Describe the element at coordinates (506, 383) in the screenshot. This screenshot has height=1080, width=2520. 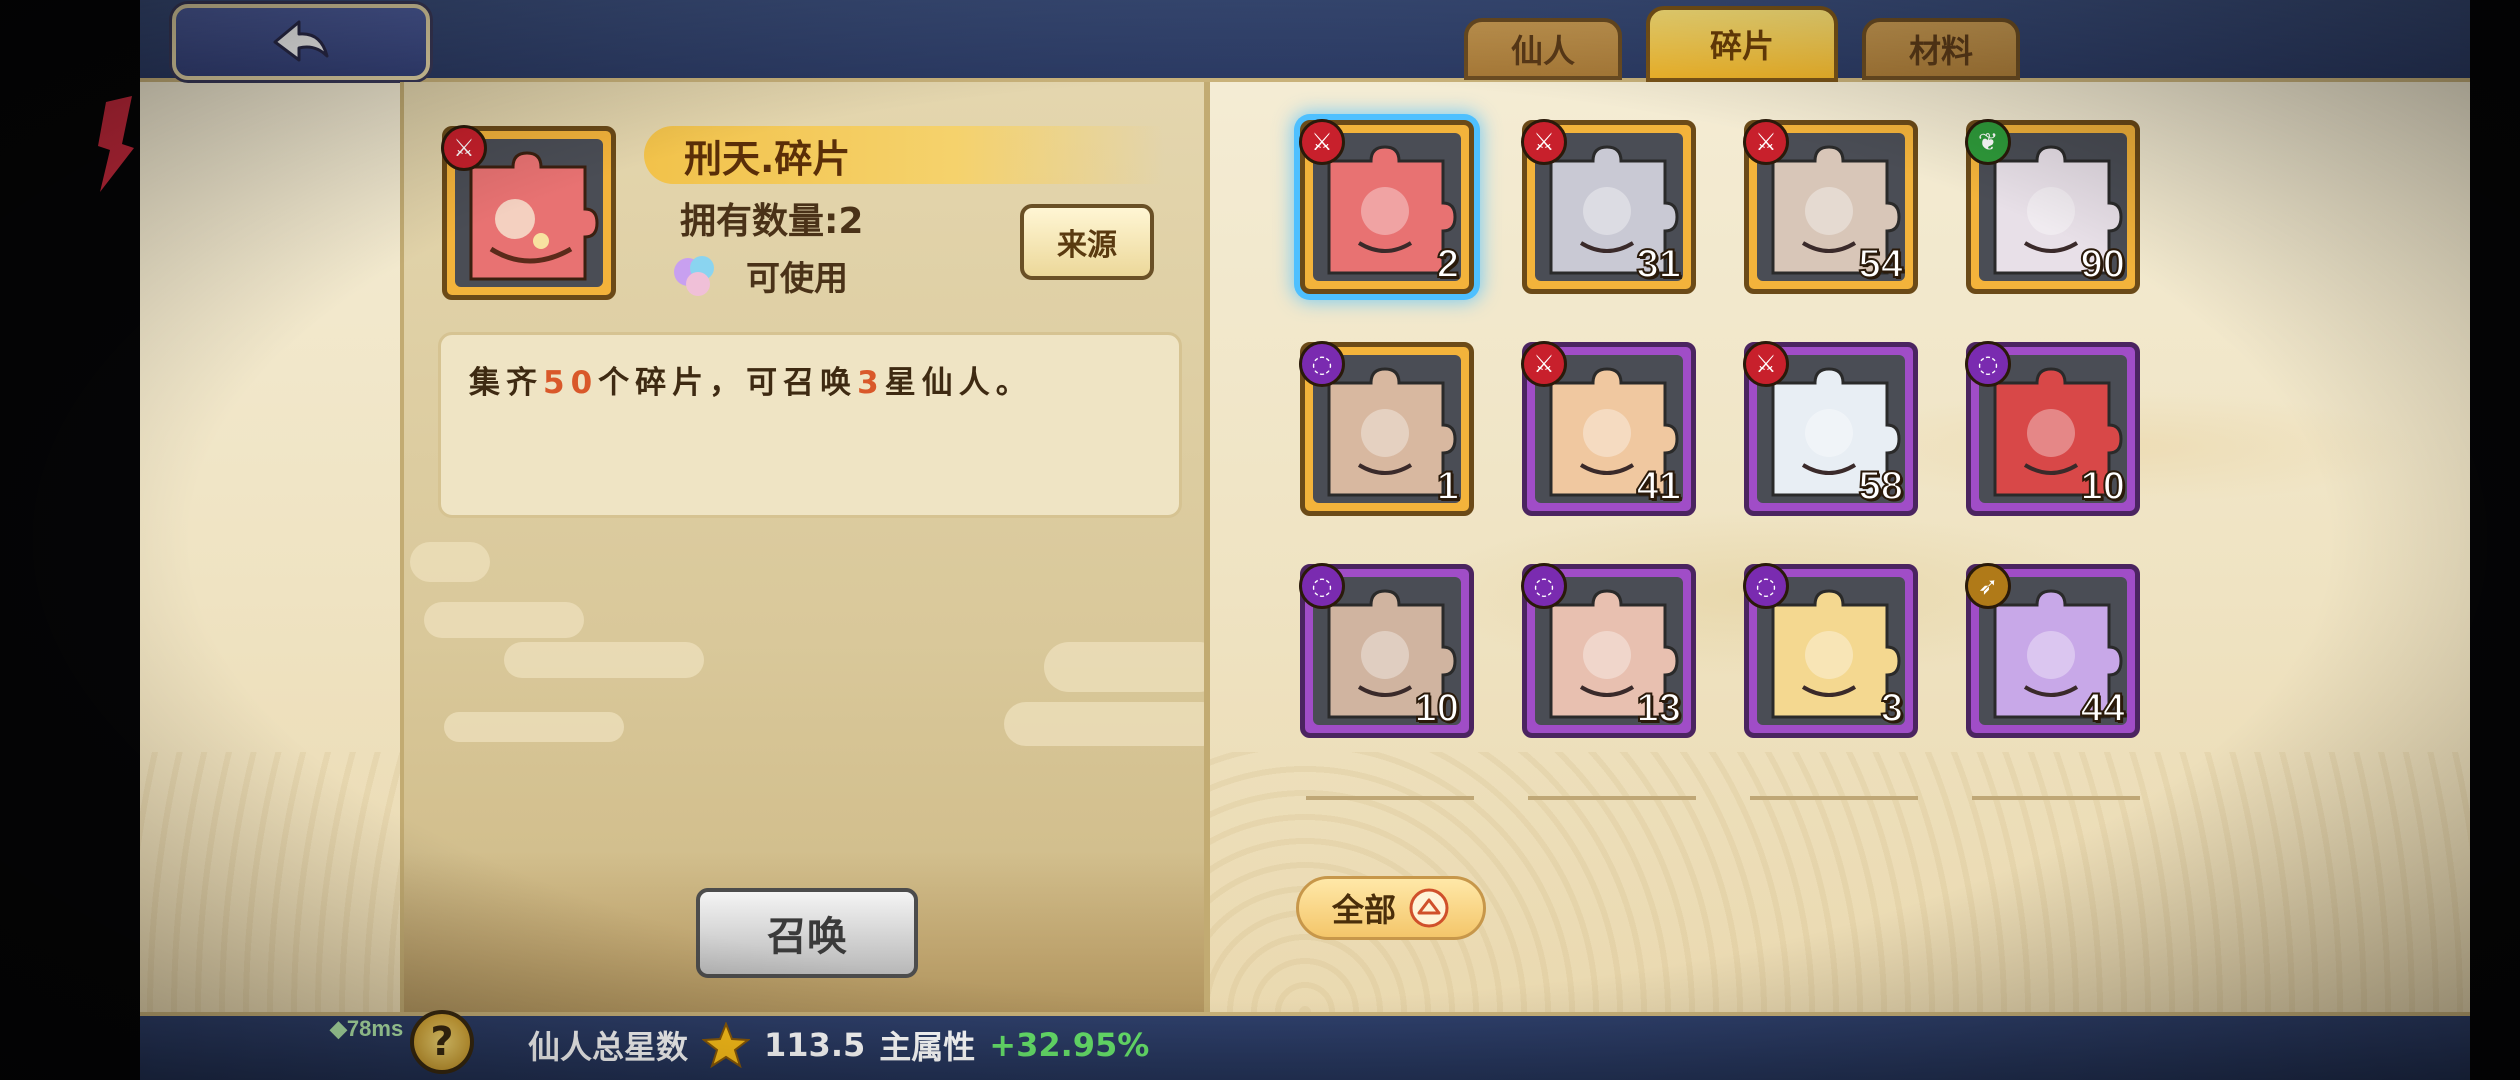
I see `desc-prefix: 集齐` at that location.